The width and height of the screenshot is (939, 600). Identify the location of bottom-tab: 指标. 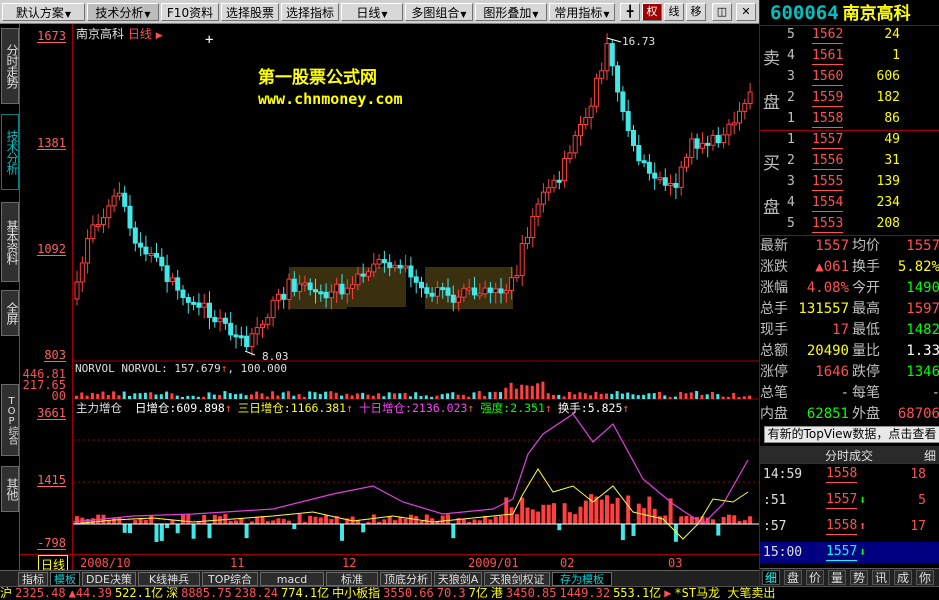
(33, 579).